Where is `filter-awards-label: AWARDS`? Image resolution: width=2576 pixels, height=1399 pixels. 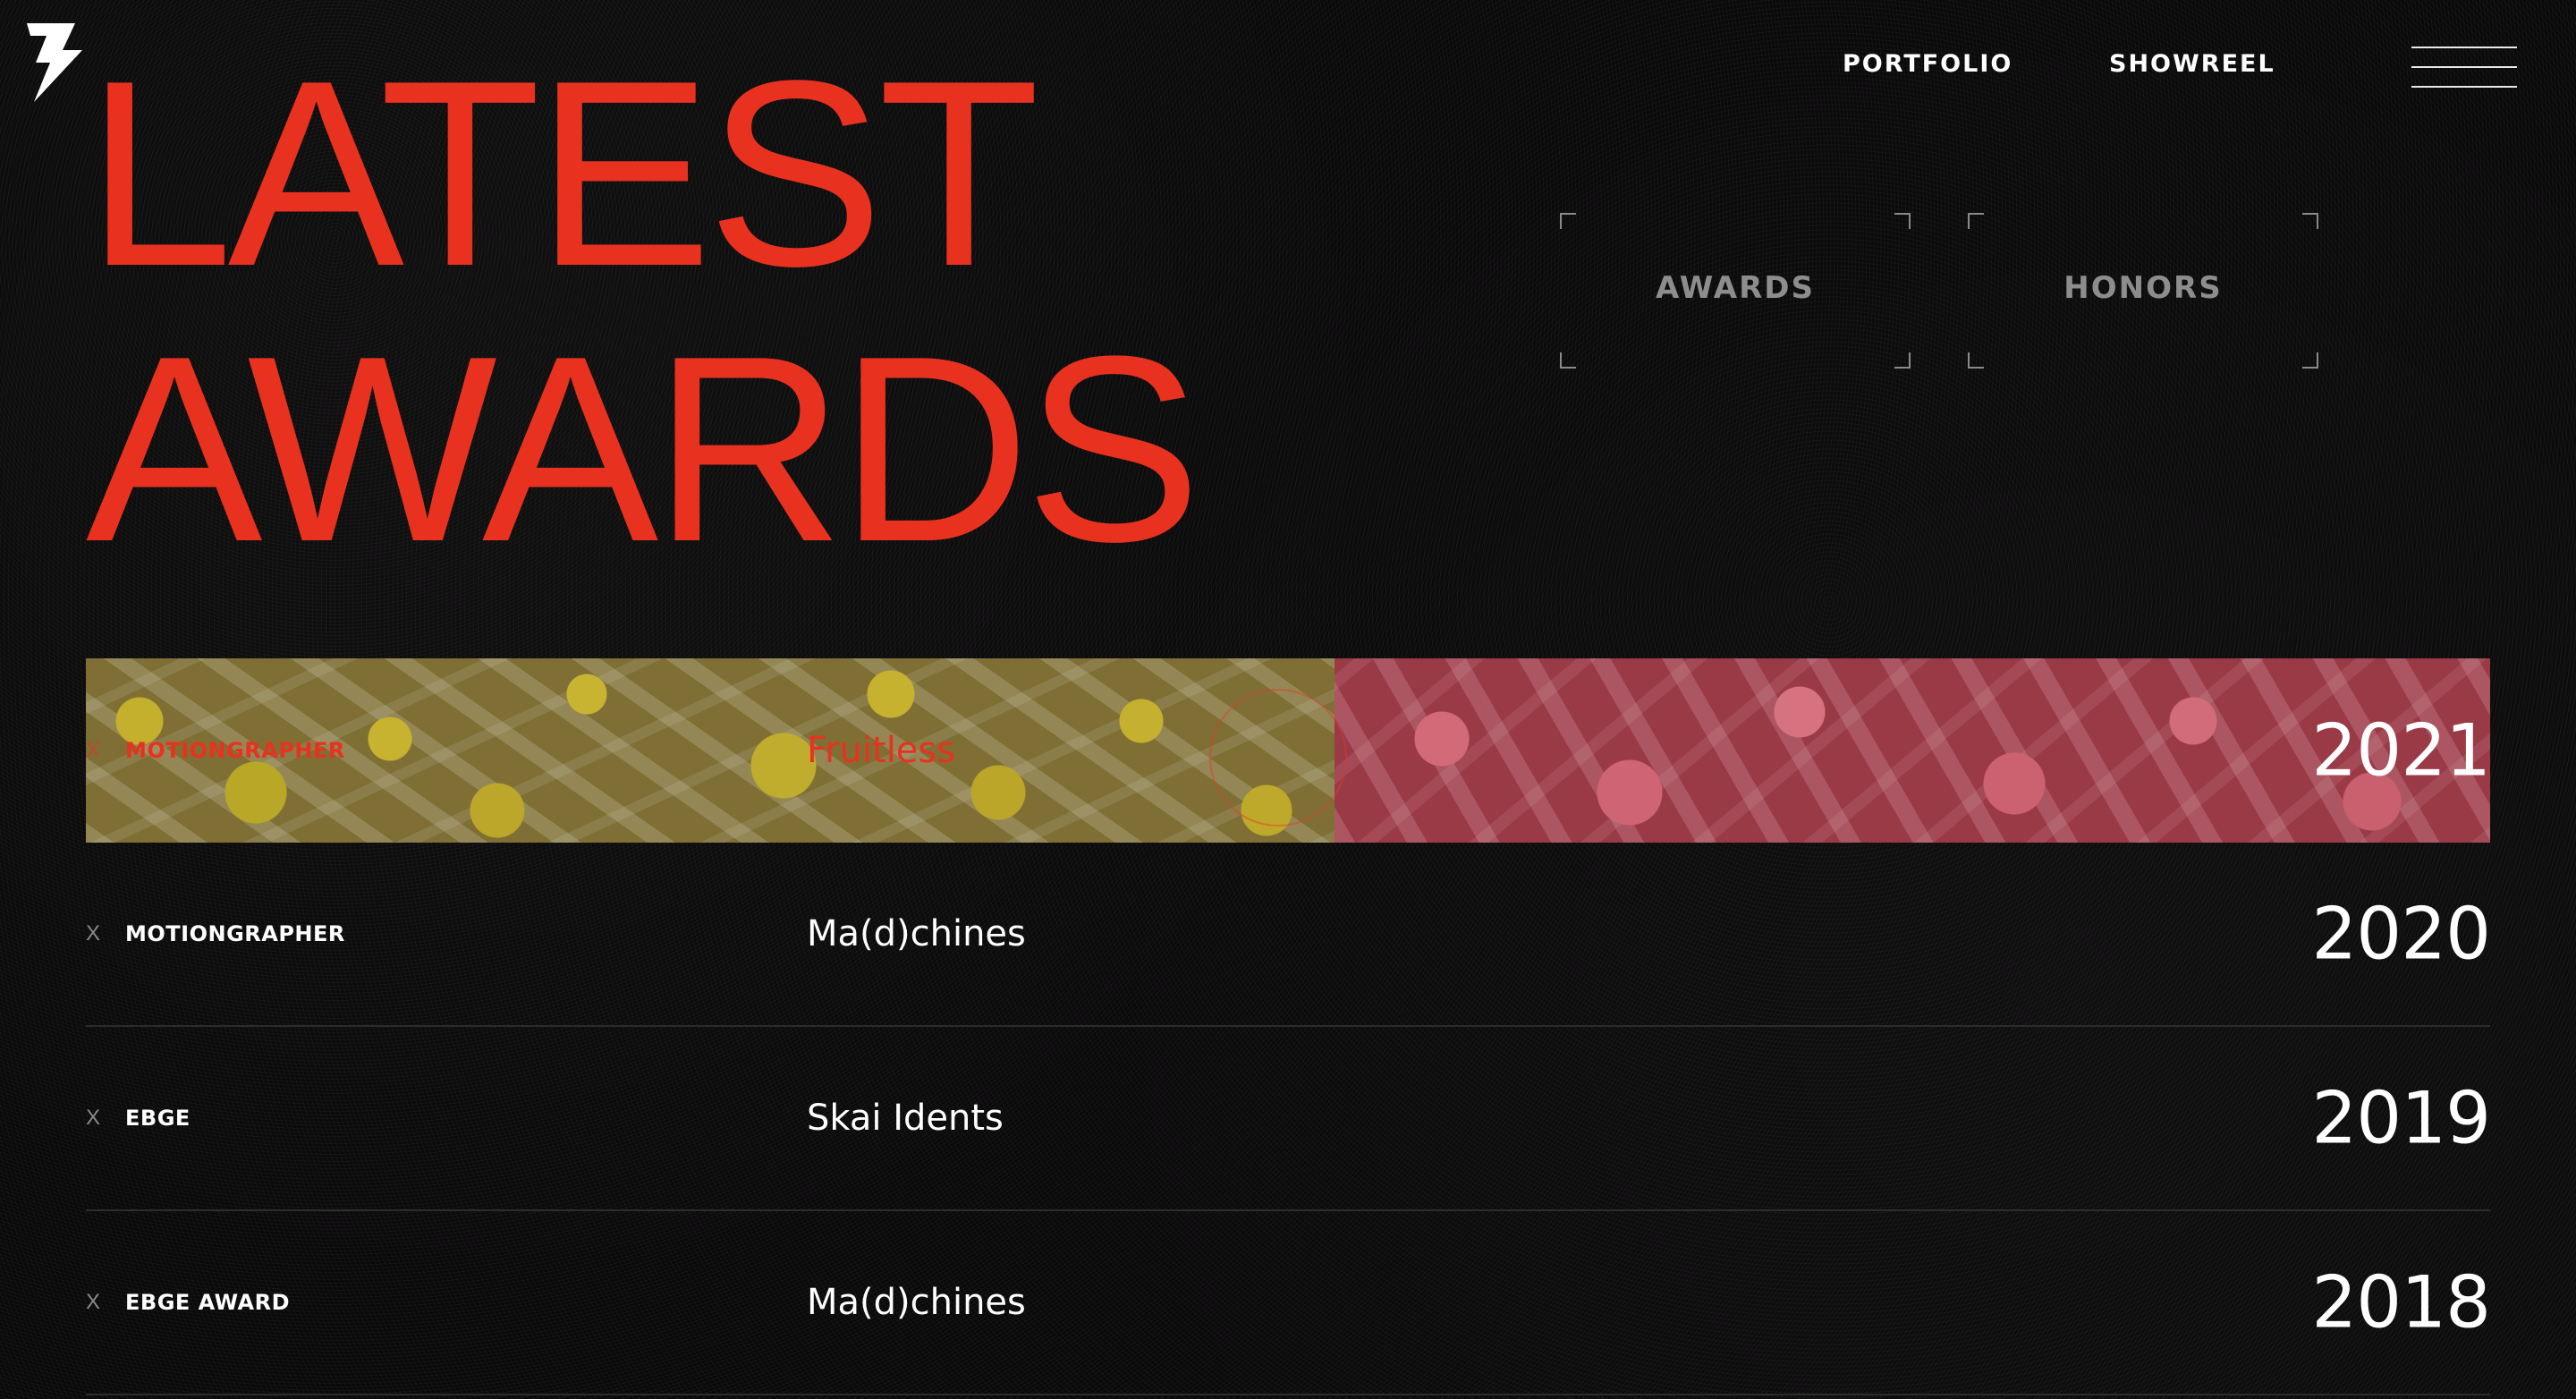
filter-awards-label: AWARDS is located at coordinates (1735, 288).